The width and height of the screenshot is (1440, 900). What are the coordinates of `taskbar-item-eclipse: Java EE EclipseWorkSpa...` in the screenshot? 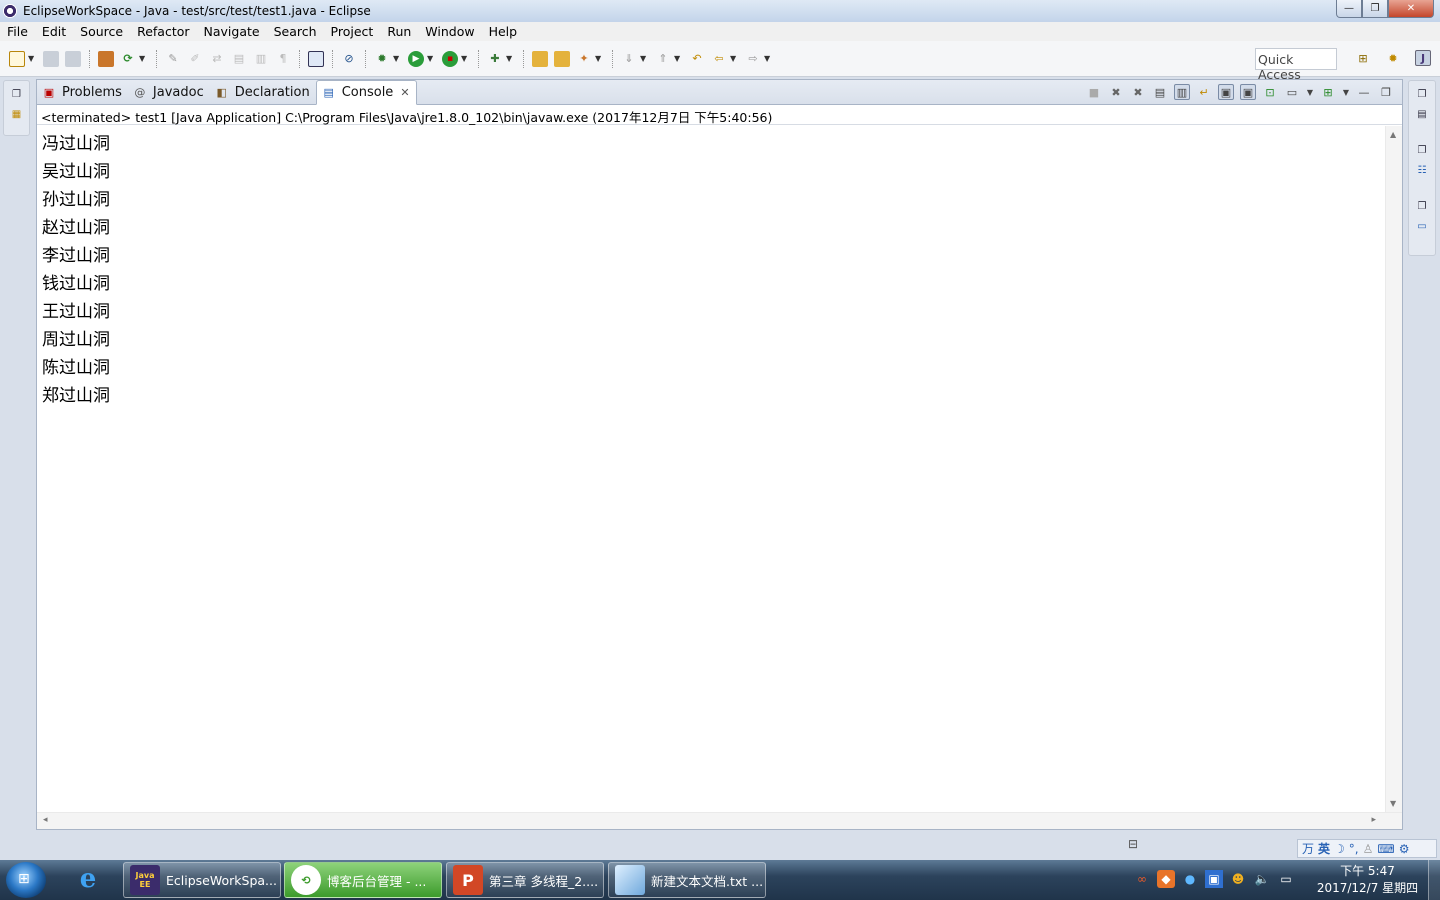 It's located at (202, 880).